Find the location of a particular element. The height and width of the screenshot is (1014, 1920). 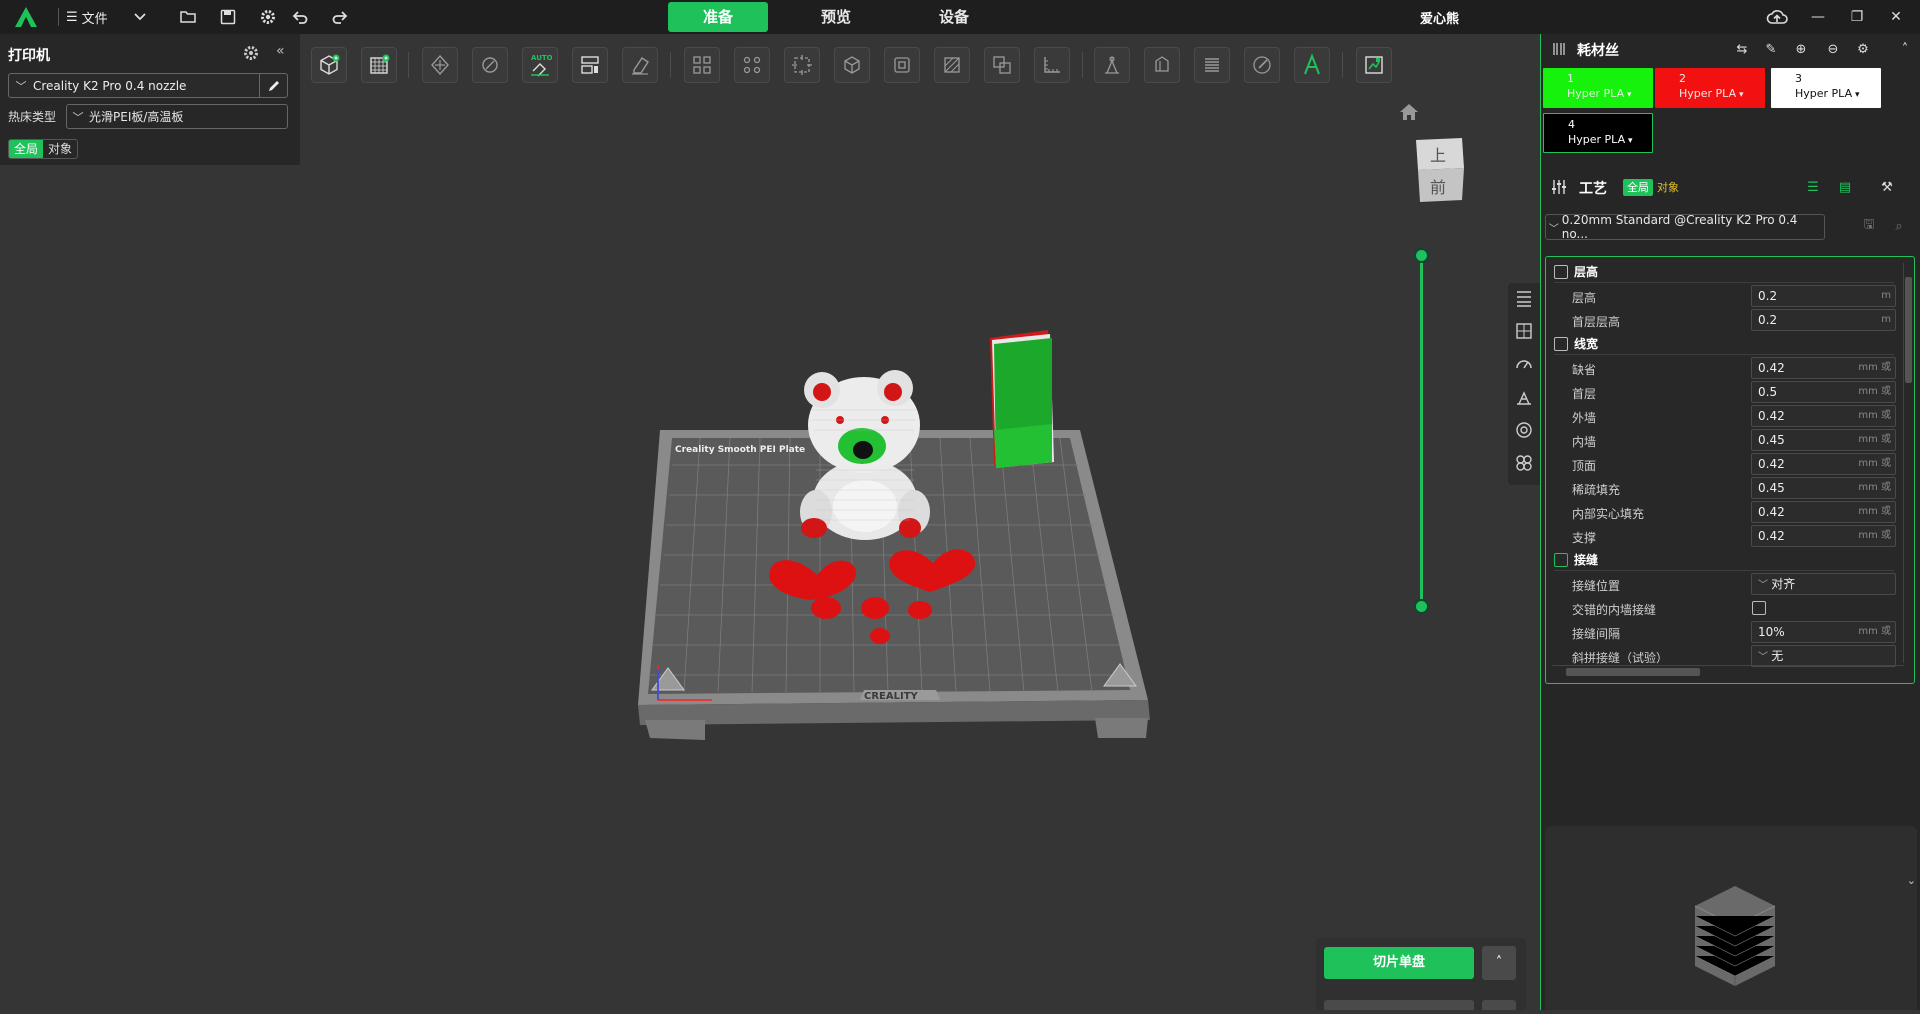

remove-filament-icon: ⊖ is located at coordinates (1833, 49).